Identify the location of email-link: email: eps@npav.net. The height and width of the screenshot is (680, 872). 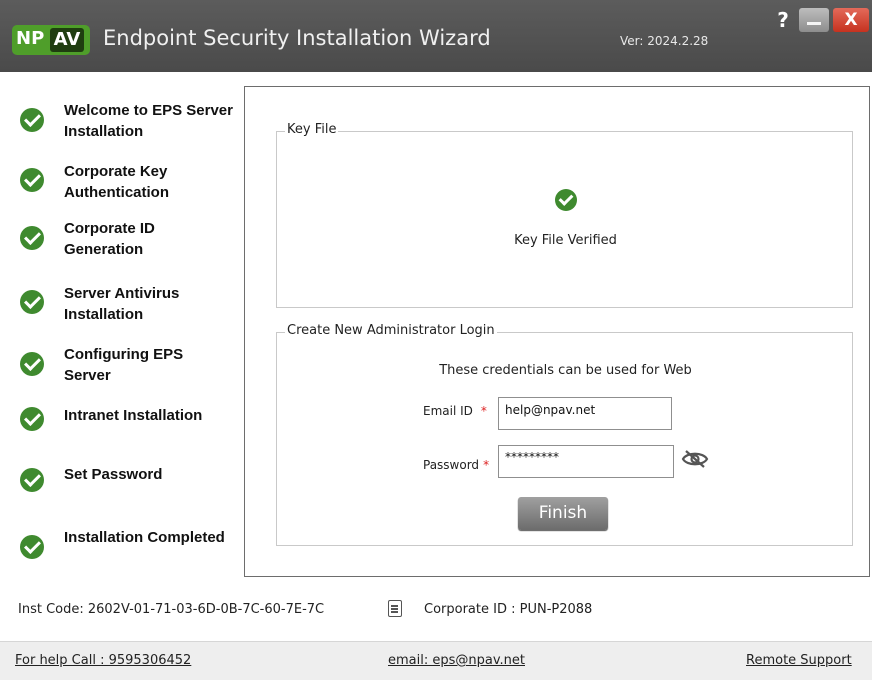
(456, 660).